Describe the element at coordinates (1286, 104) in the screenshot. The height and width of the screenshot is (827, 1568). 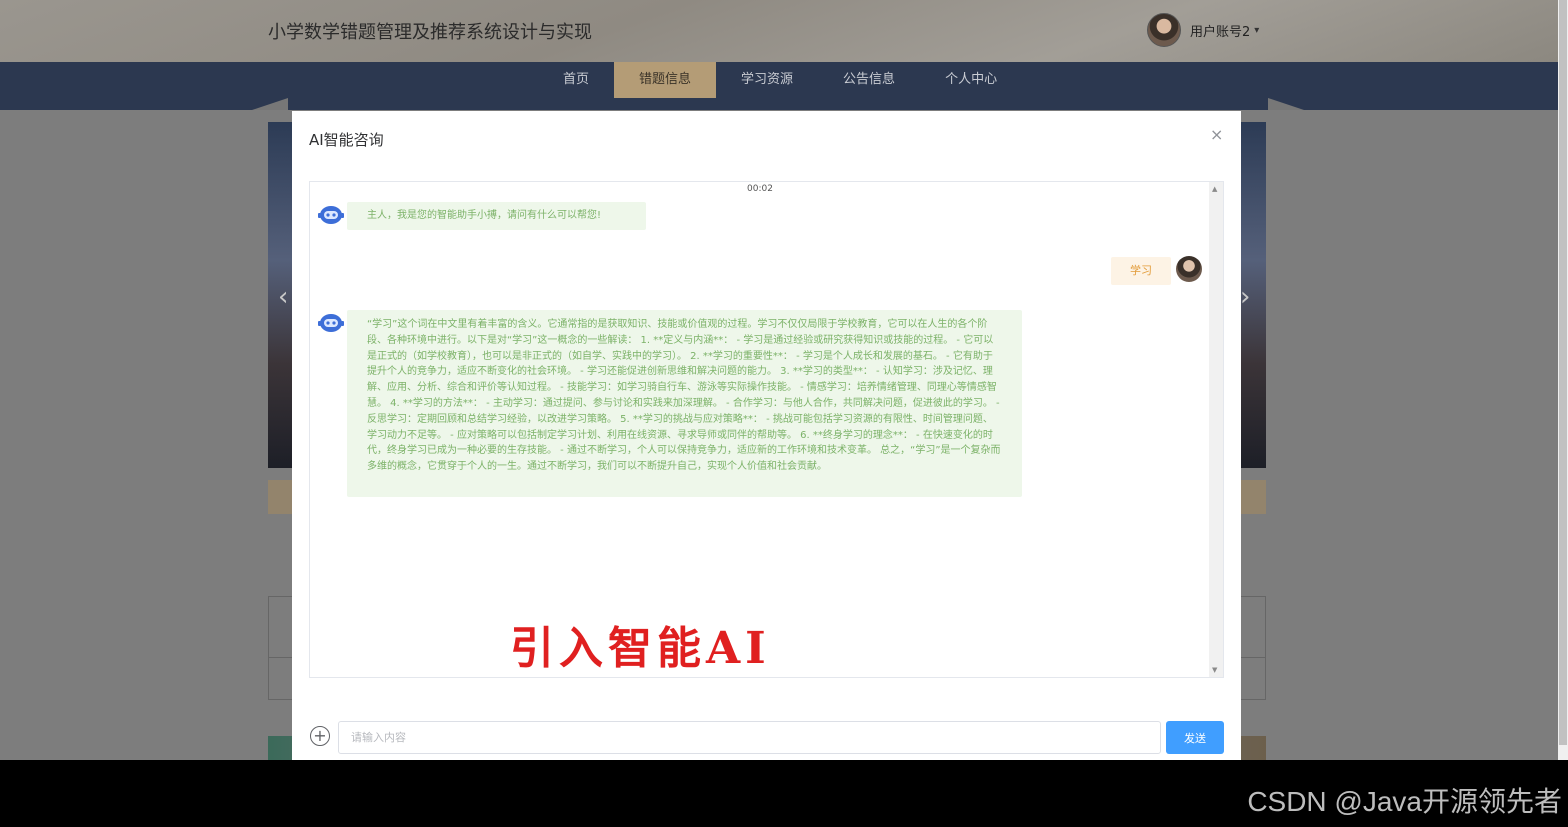
I see `nav-decoration-right` at that location.